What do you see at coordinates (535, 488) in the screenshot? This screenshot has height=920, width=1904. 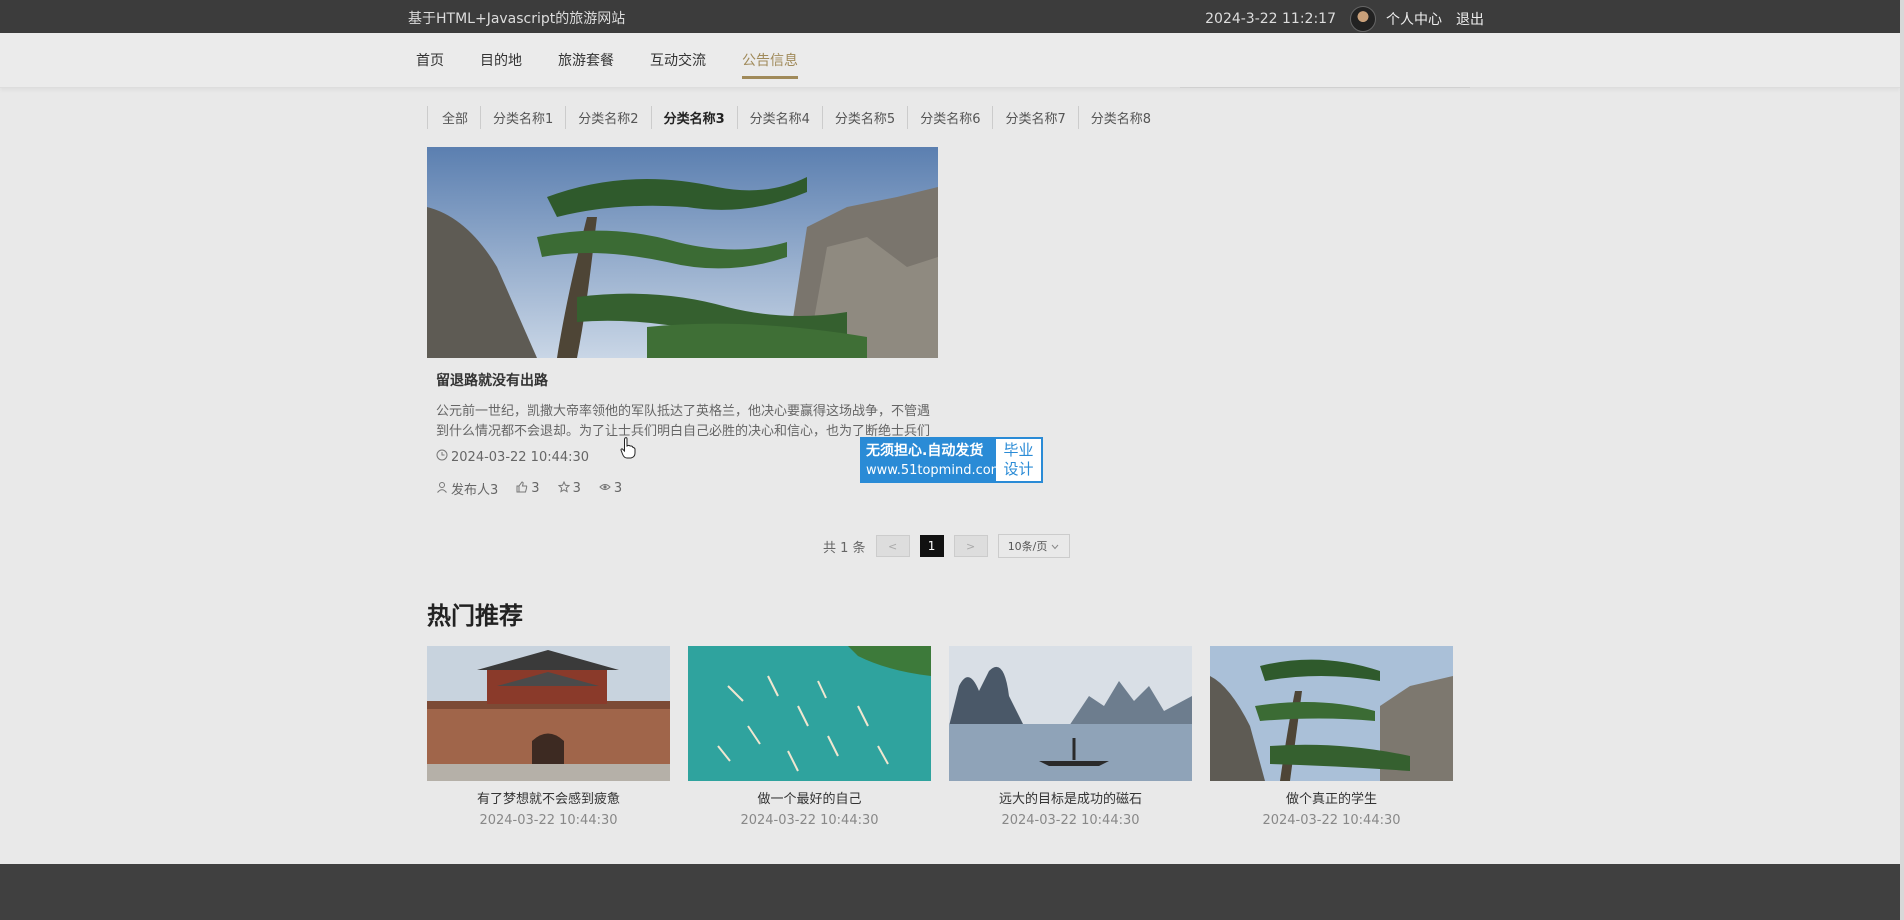 I see `likes-count: 3` at bounding box center [535, 488].